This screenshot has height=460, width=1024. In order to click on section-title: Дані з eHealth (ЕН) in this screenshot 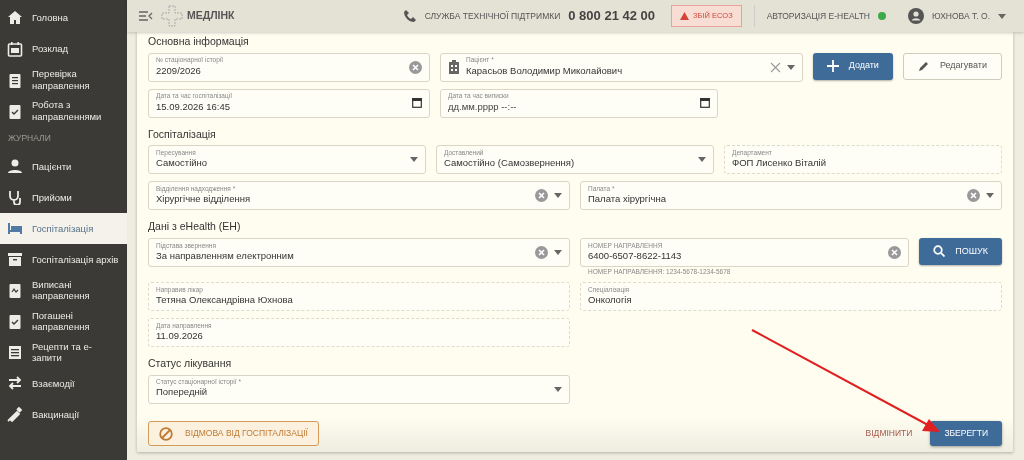, I will do `click(195, 226)`.